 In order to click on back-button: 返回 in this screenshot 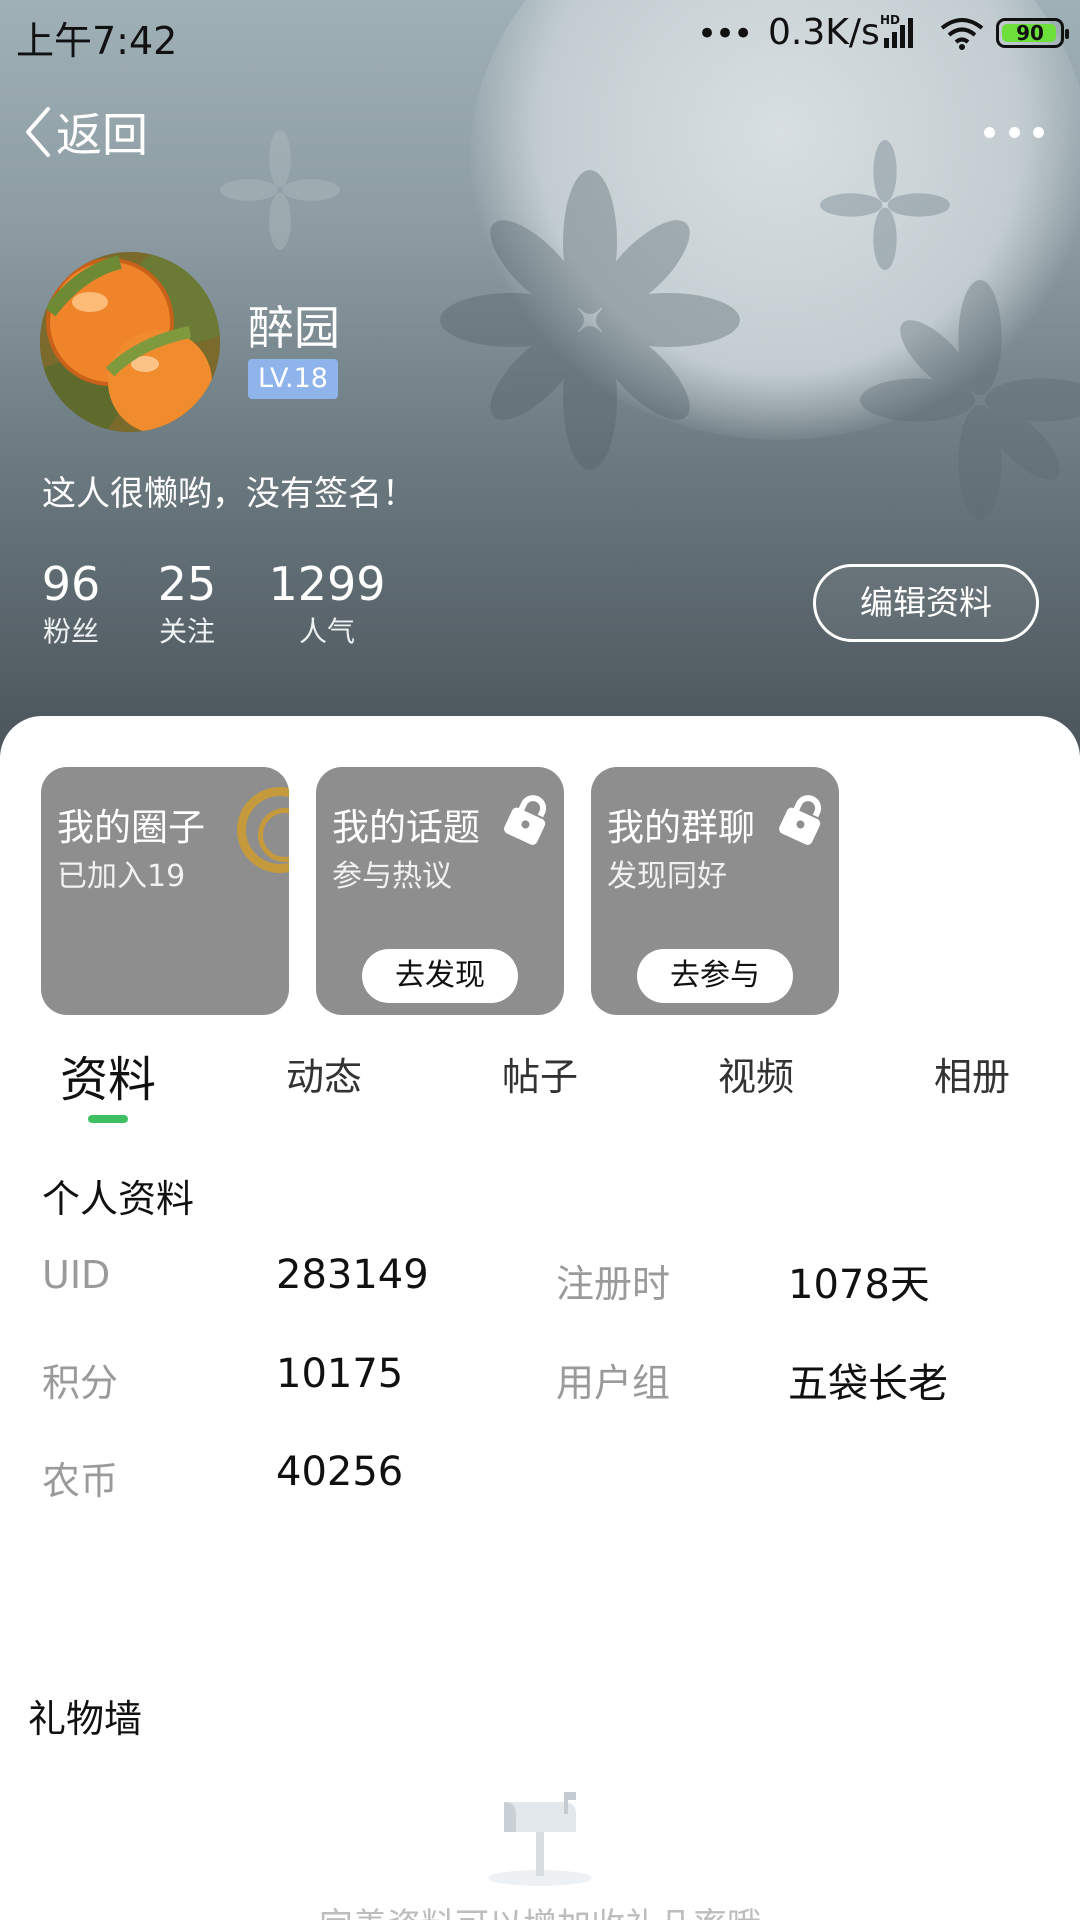, I will do `click(86, 132)`.